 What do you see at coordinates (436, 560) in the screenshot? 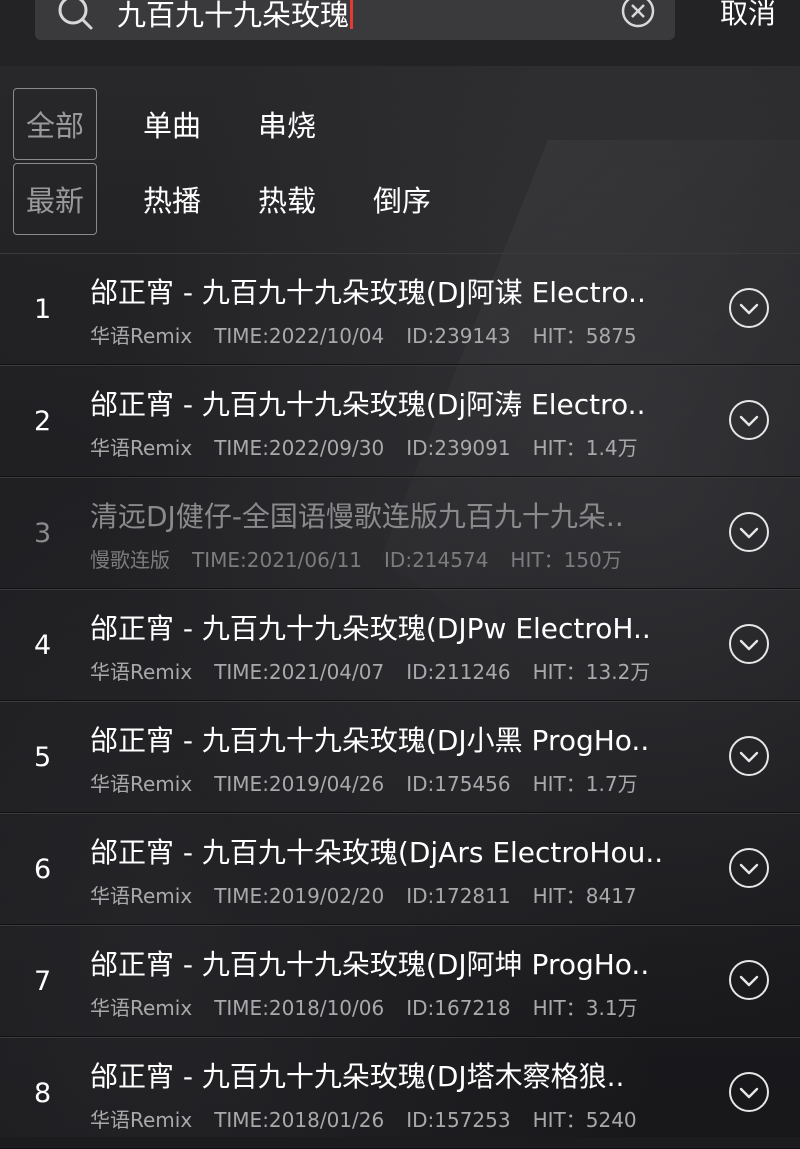
I see `track-id: ID:214574` at bounding box center [436, 560].